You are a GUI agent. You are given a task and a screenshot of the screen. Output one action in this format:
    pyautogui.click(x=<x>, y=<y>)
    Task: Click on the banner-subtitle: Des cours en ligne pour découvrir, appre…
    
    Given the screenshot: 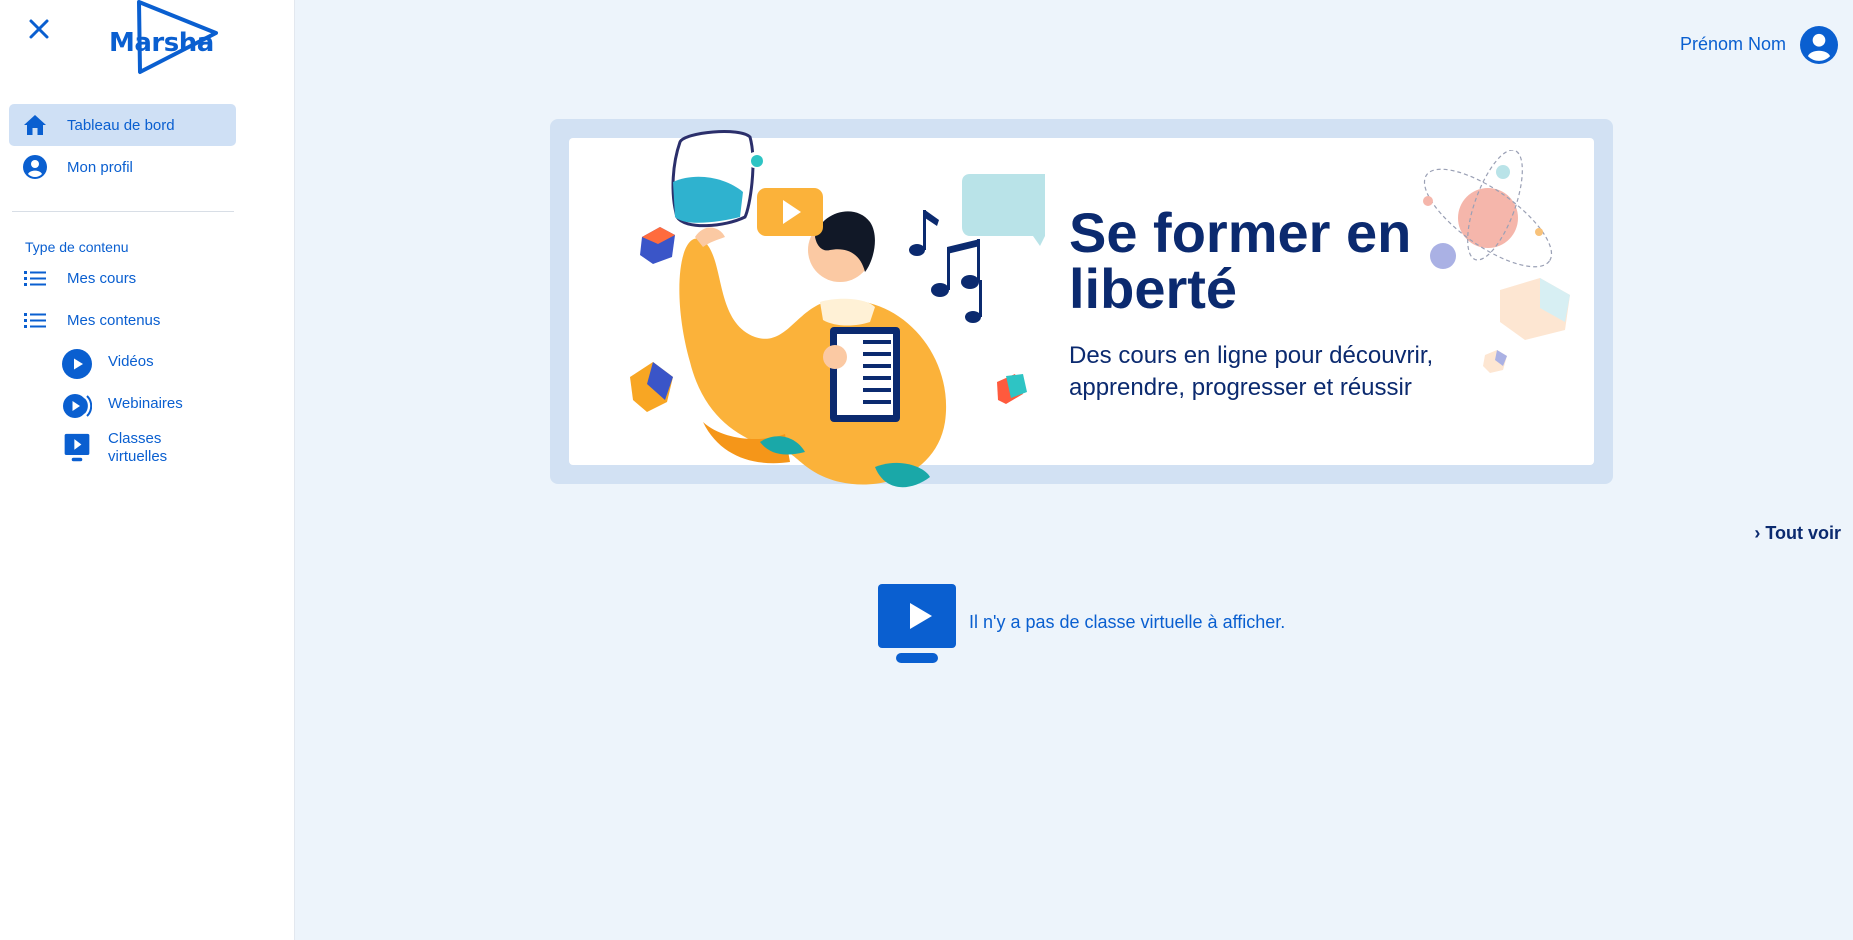 What is the action you would take?
    pyautogui.click(x=1251, y=371)
    